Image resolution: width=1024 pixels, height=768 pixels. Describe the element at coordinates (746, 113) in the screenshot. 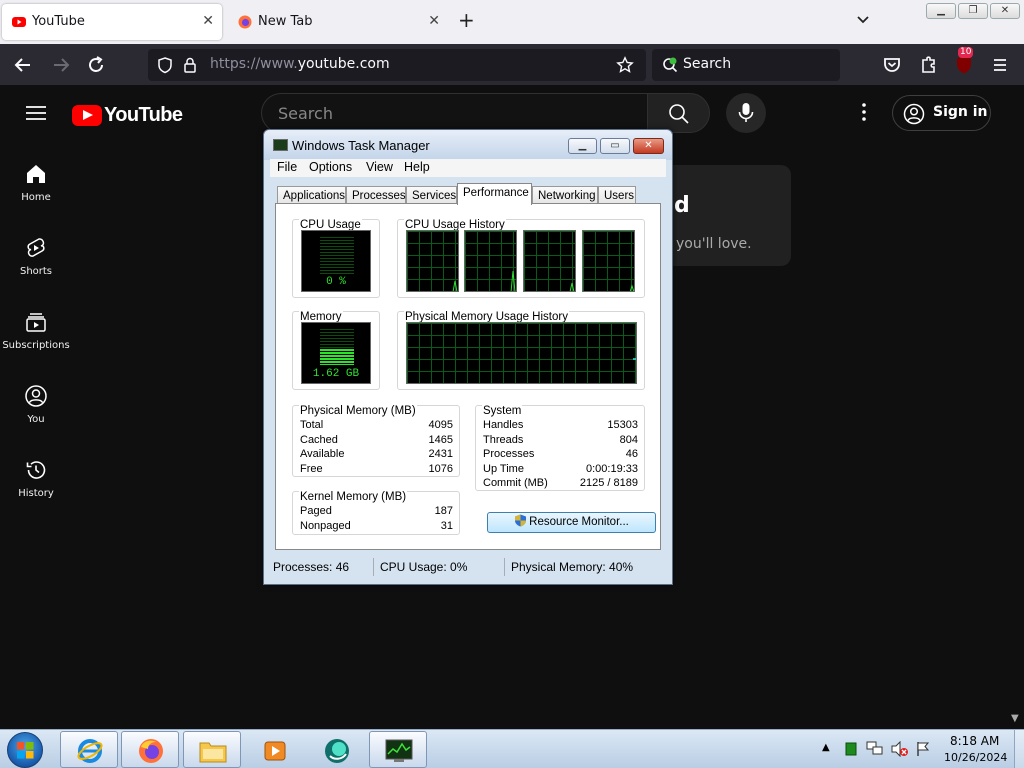

I see `voice-search-button` at that location.